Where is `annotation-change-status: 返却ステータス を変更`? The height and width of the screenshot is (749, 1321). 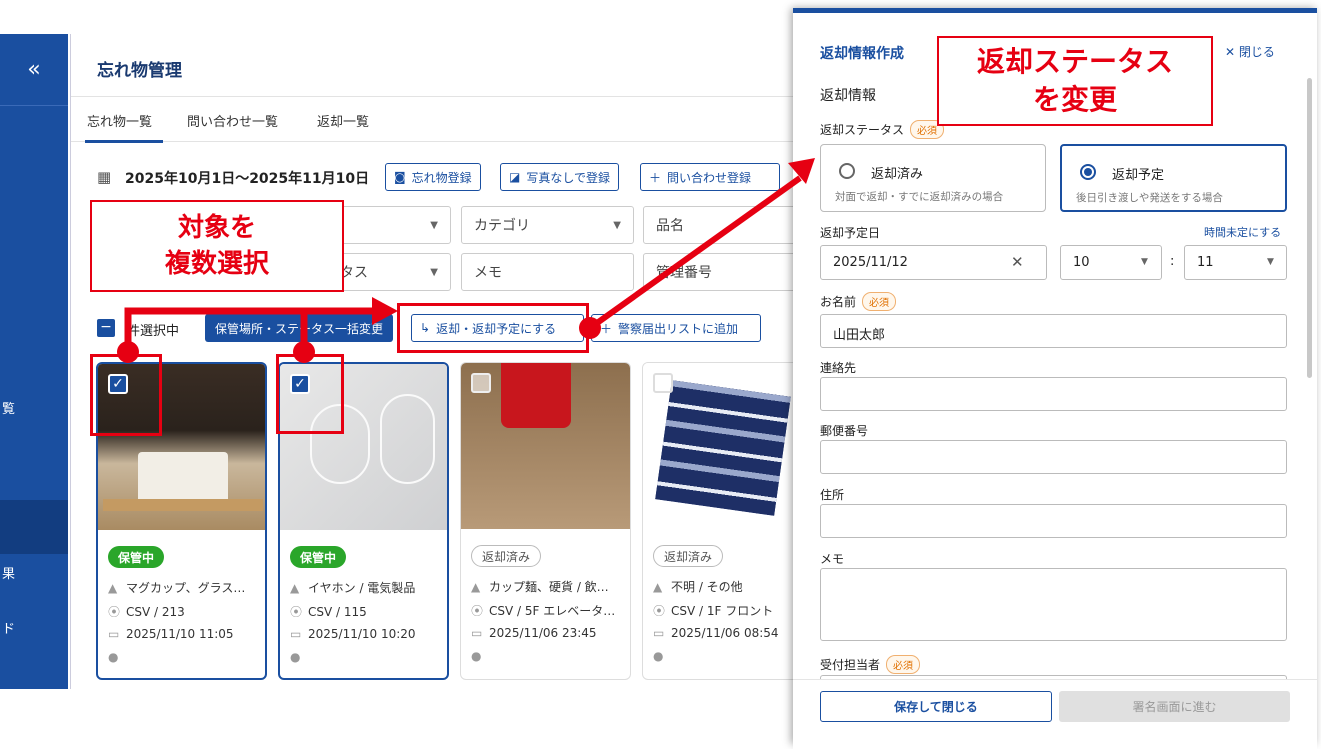 annotation-change-status: 返却ステータス を変更 is located at coordinates (1075, 81).